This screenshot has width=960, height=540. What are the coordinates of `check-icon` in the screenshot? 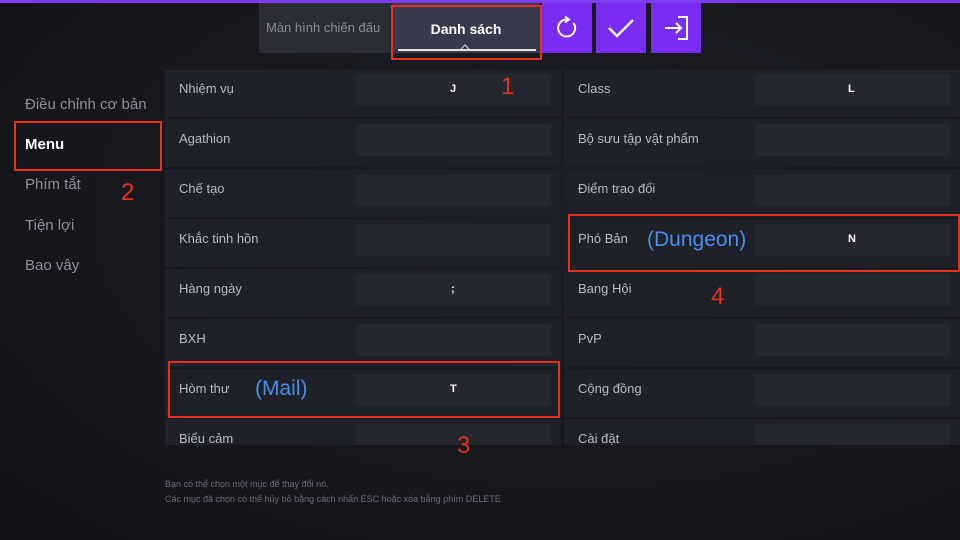 It's located at (621, 28).